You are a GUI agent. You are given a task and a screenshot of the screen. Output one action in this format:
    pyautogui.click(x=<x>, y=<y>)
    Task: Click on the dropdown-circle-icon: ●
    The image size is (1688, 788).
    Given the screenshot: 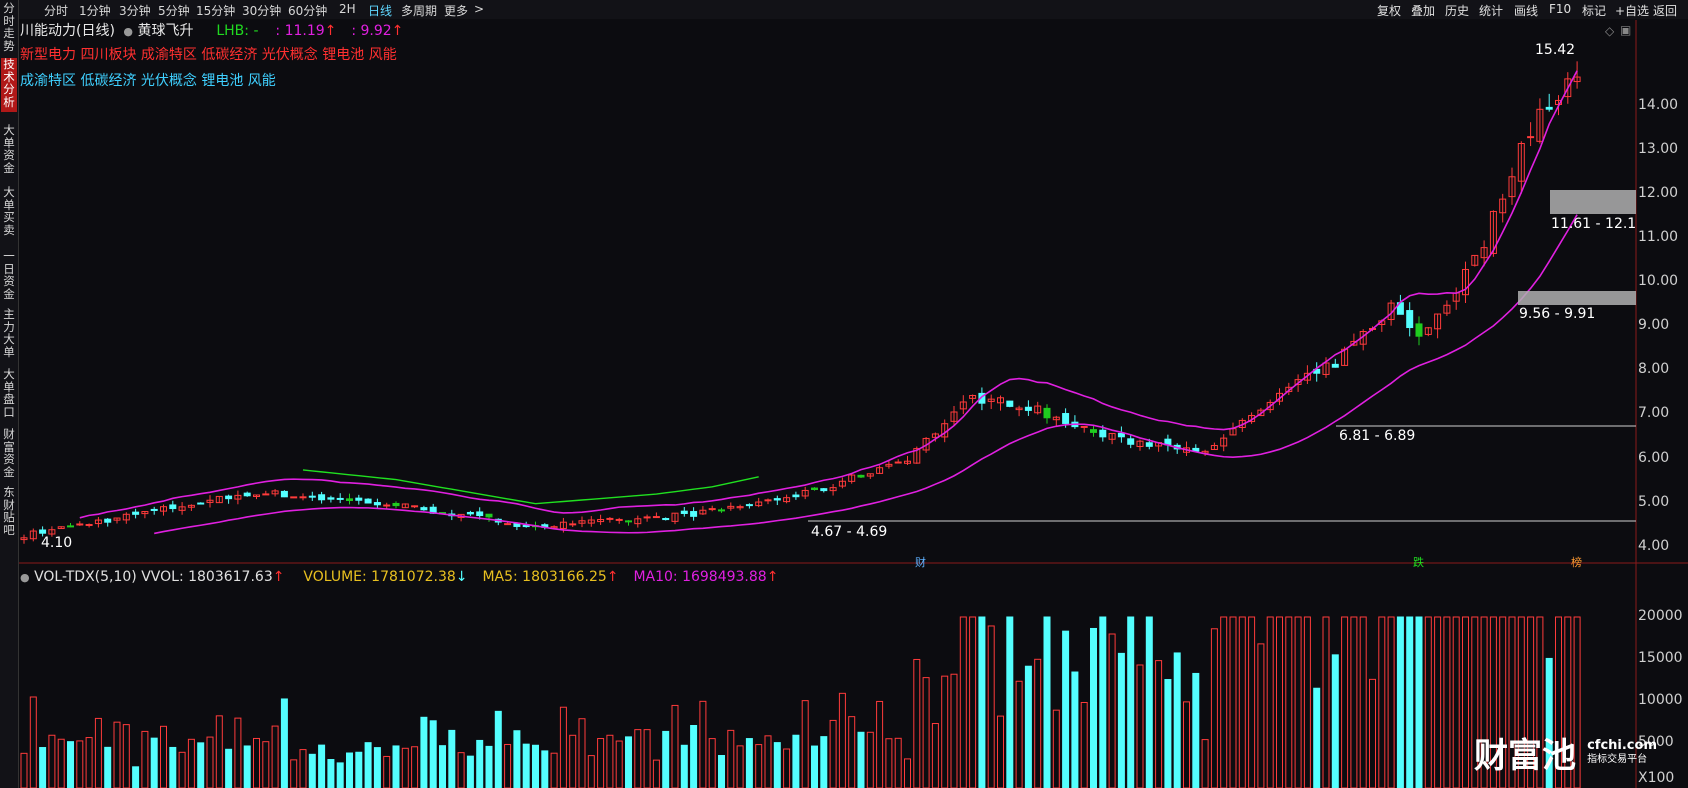 What is the action you would take?
    pyautogui.click(x=128, y=31)
    